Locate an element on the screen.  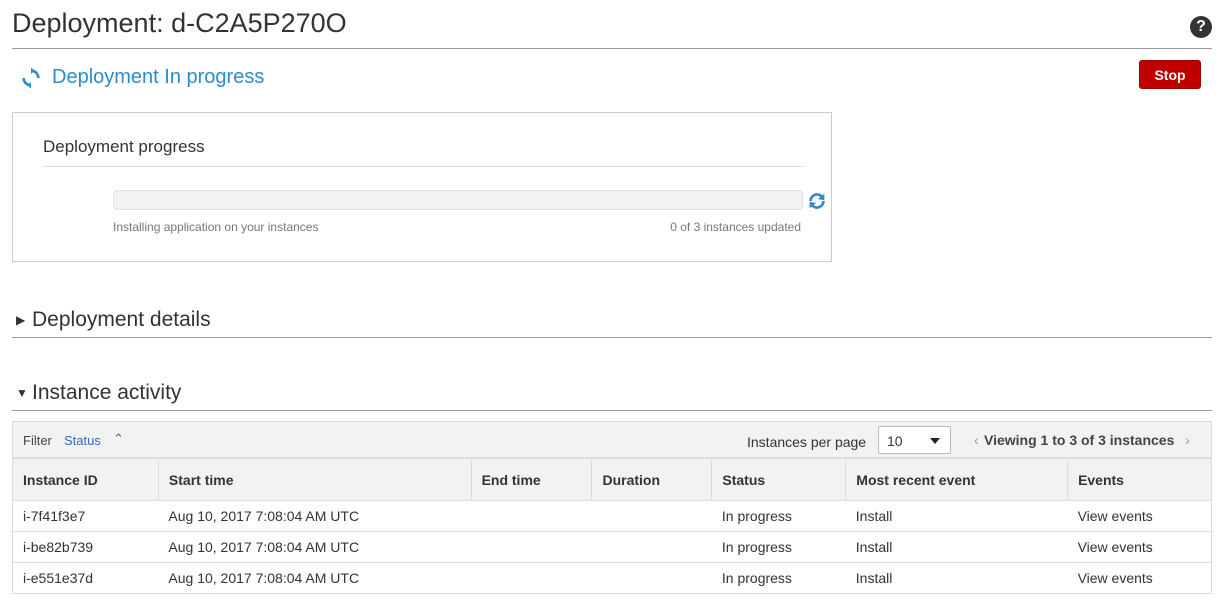
column-header-end-time: End time is located at coordinates (531, 479).